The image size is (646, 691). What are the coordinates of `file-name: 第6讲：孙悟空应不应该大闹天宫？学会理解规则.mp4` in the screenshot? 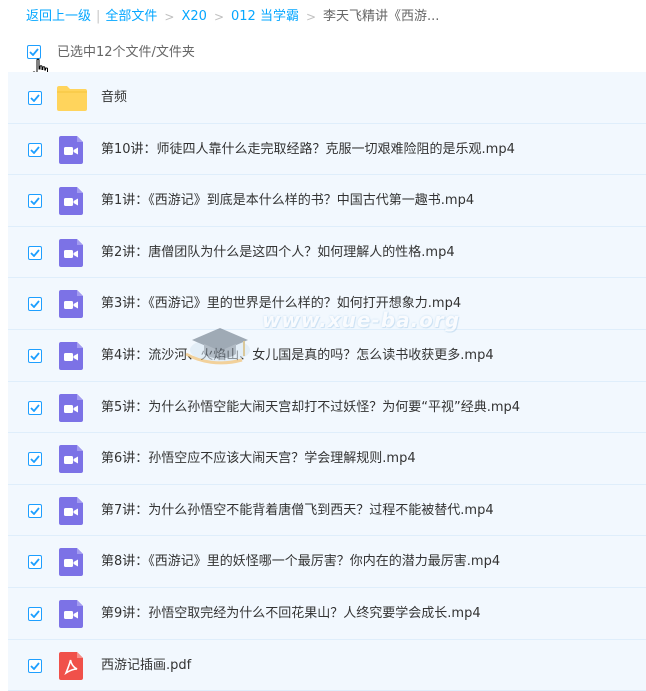 It's located at (258, 459).